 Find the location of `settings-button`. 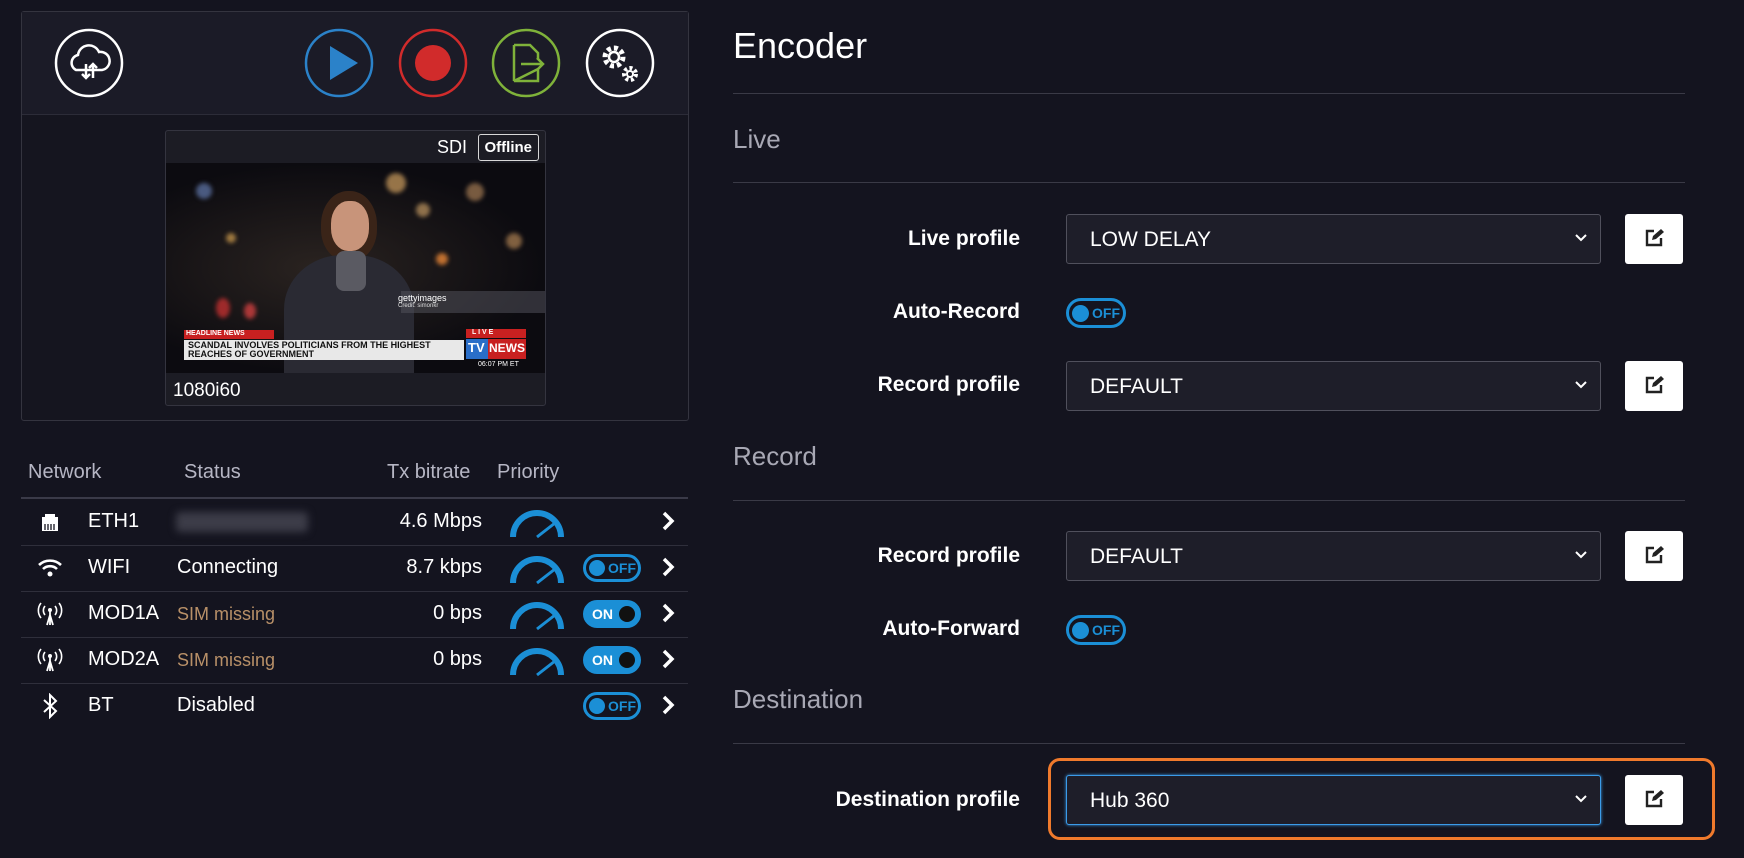

settings-button is located at coordinates (620, 63).